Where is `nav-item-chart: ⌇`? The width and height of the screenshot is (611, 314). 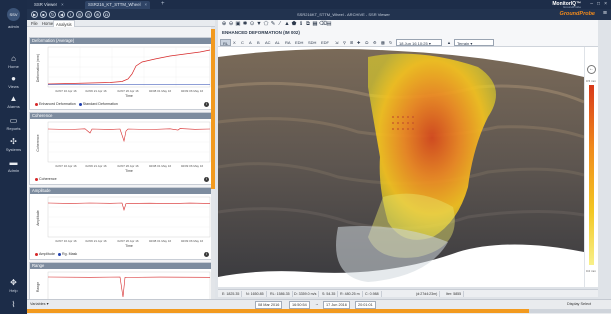 nav-item-chart: ⌇ is located at coordinates (13, 305).